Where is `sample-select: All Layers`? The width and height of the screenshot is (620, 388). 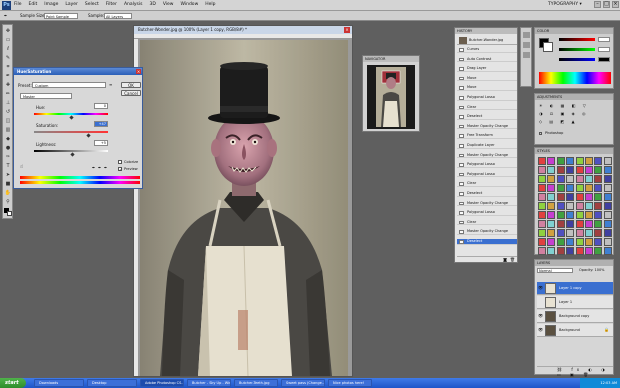 sample-select: All Layers is located at coordinates (118, 16).